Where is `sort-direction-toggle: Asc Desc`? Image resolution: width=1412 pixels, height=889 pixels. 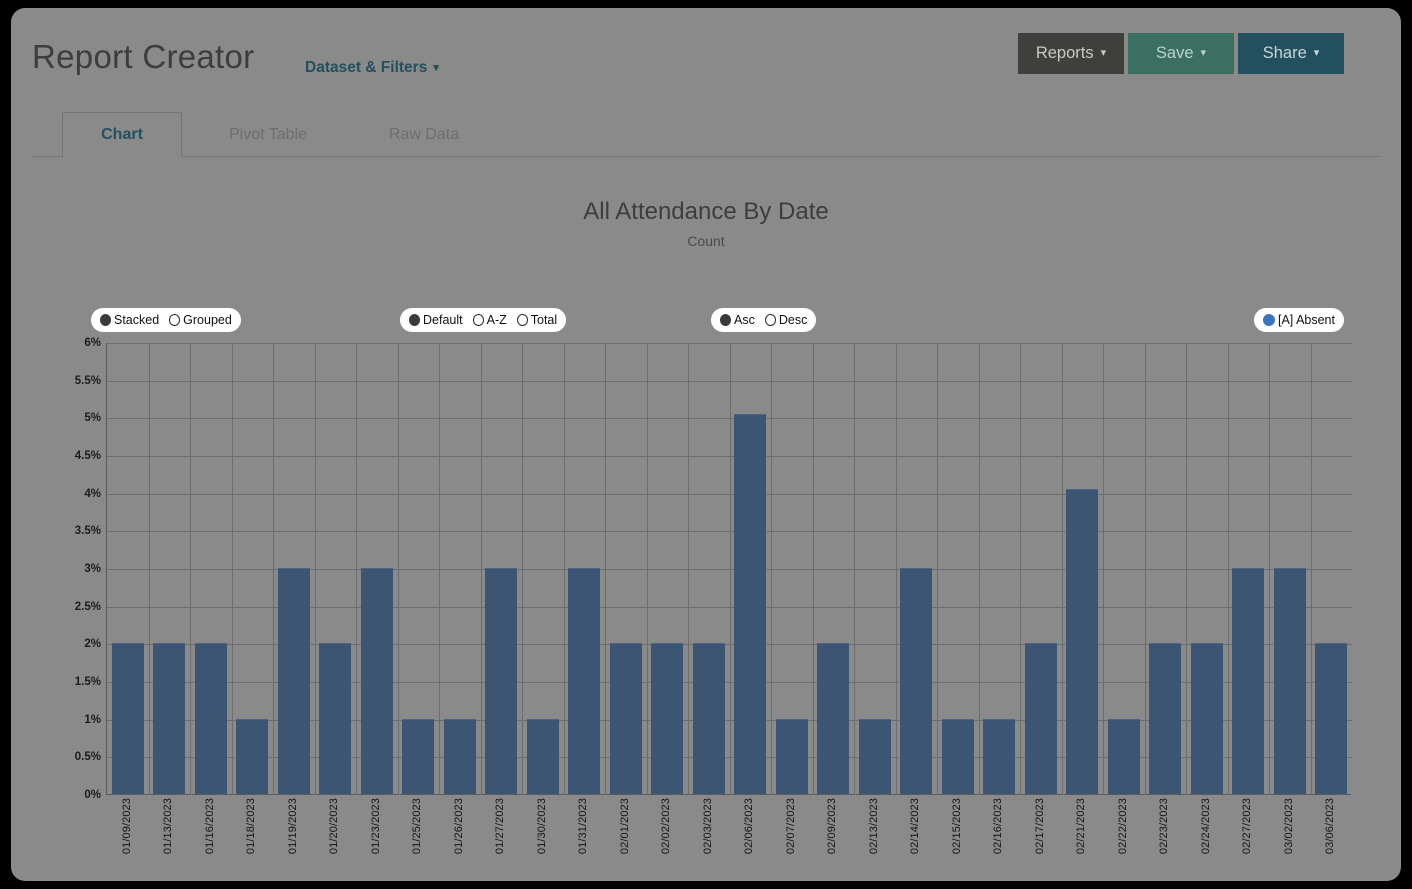 sort-direction-toggle: Asc Desc is located at coordinates (764, 320).